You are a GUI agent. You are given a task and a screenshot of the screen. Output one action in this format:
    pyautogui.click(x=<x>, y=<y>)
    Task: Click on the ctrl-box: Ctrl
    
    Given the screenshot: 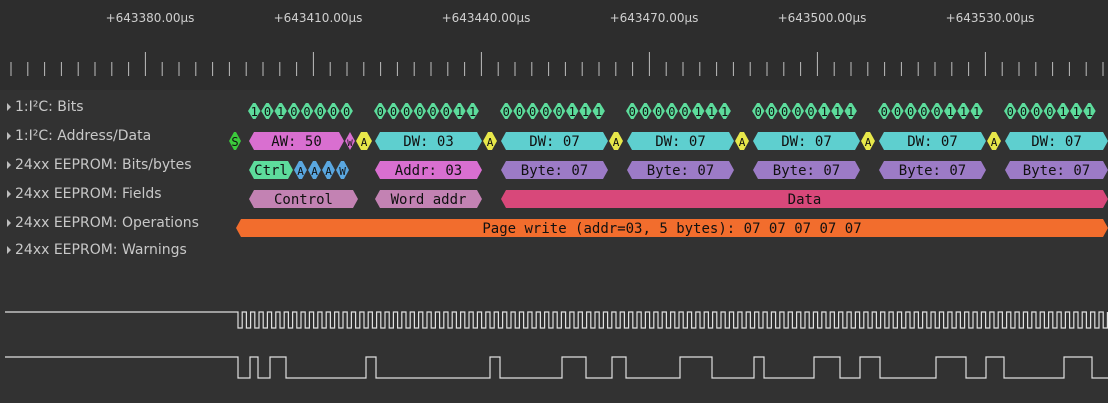 What is the action you would take?
    pyautogui.click(x=271, y=170)
    